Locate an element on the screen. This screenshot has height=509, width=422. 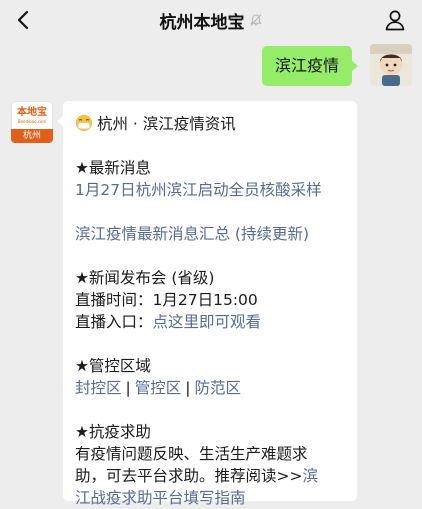
link-help-guide: 江战疫求助平台填写指南 is located at coordinates (214, 498).